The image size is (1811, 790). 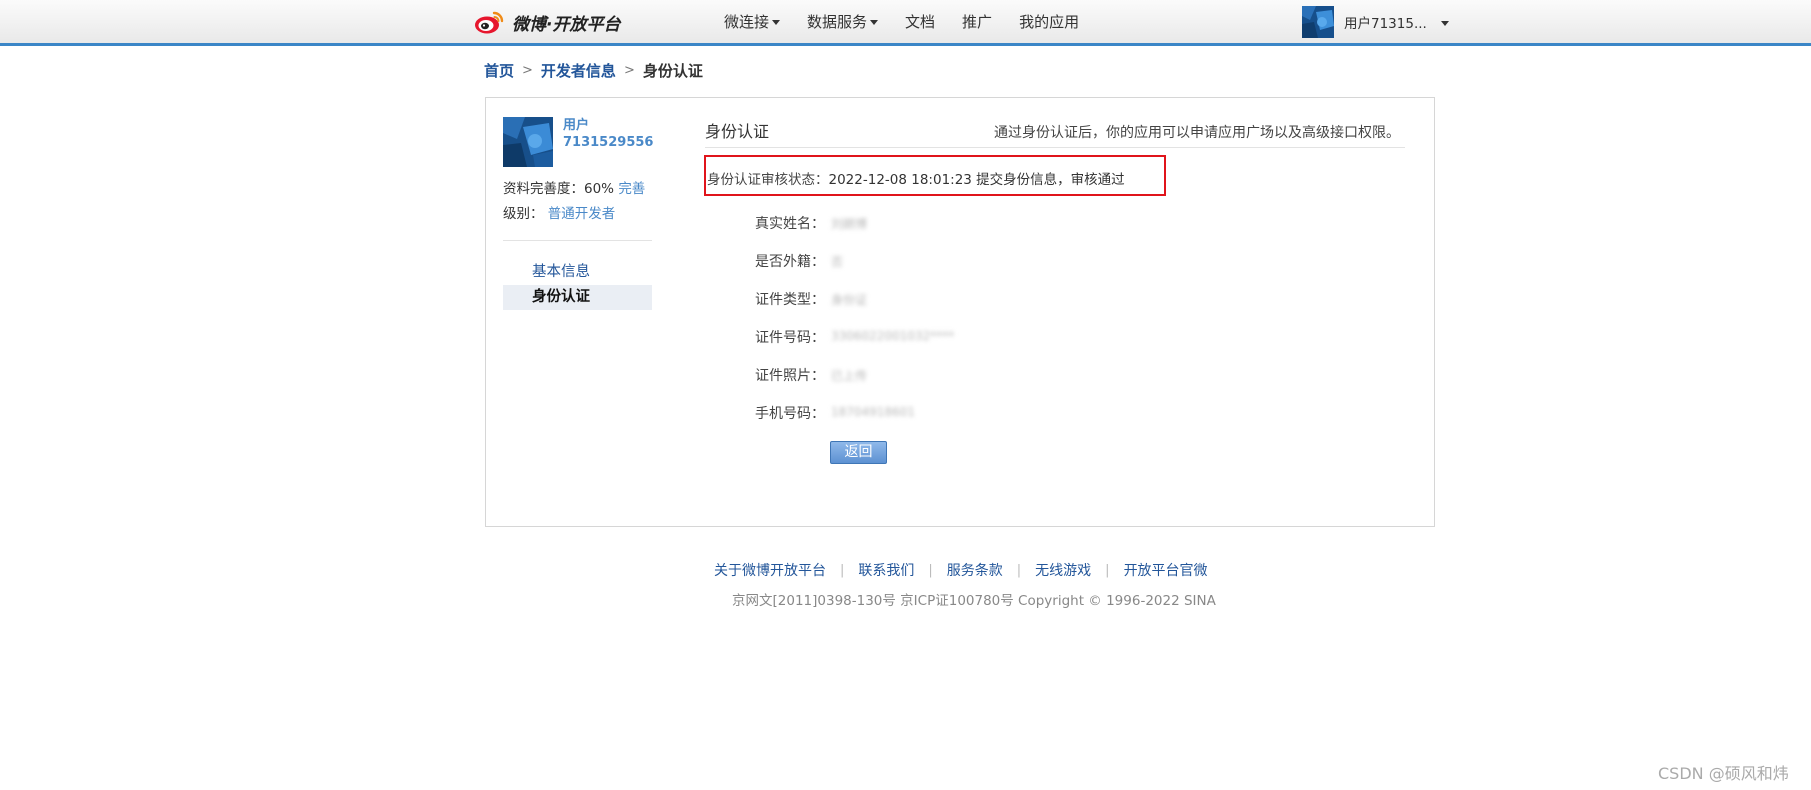 I want to click on breadcrumb-current: 身份认证, so click(x=672, y=70).